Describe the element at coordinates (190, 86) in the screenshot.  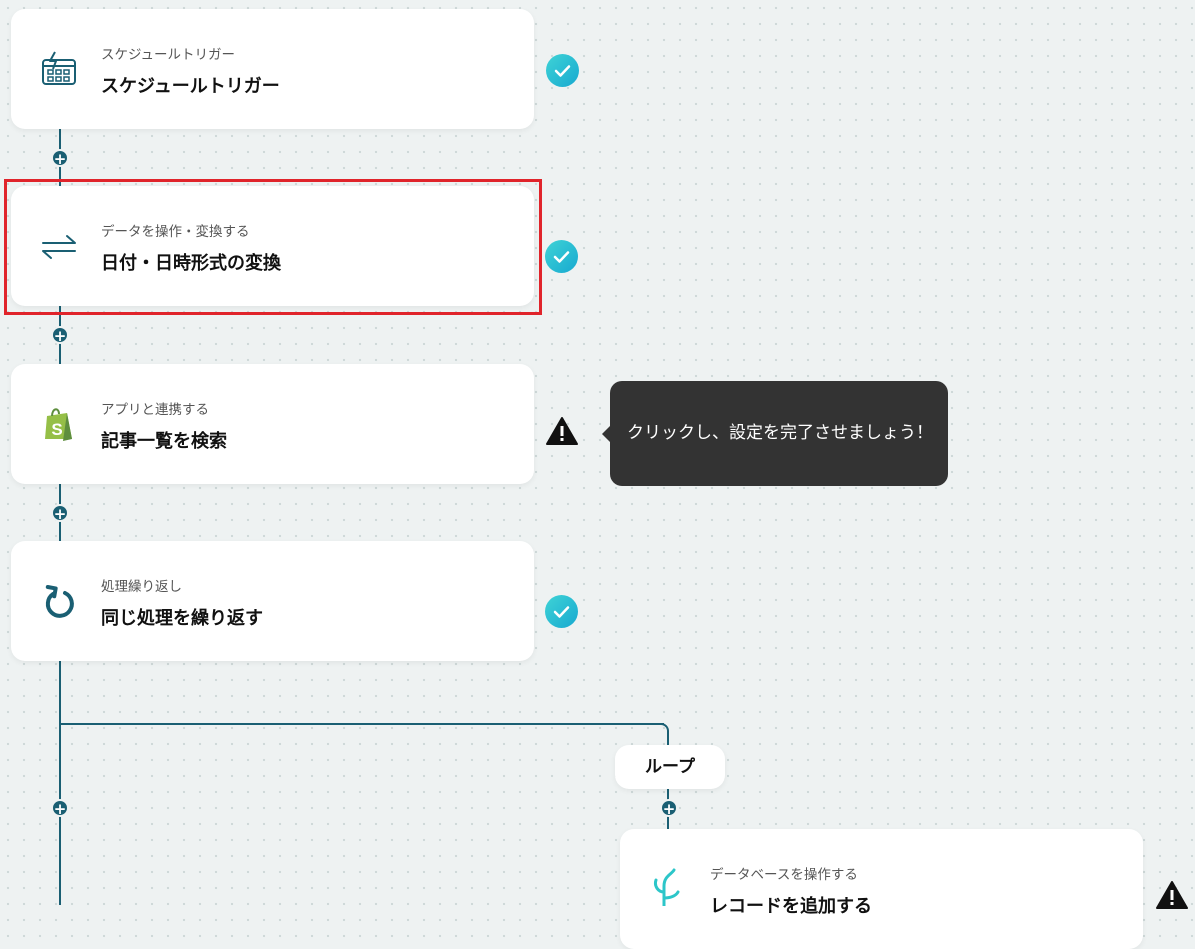
I see `step-title: スケジュールトリガー` at that location.